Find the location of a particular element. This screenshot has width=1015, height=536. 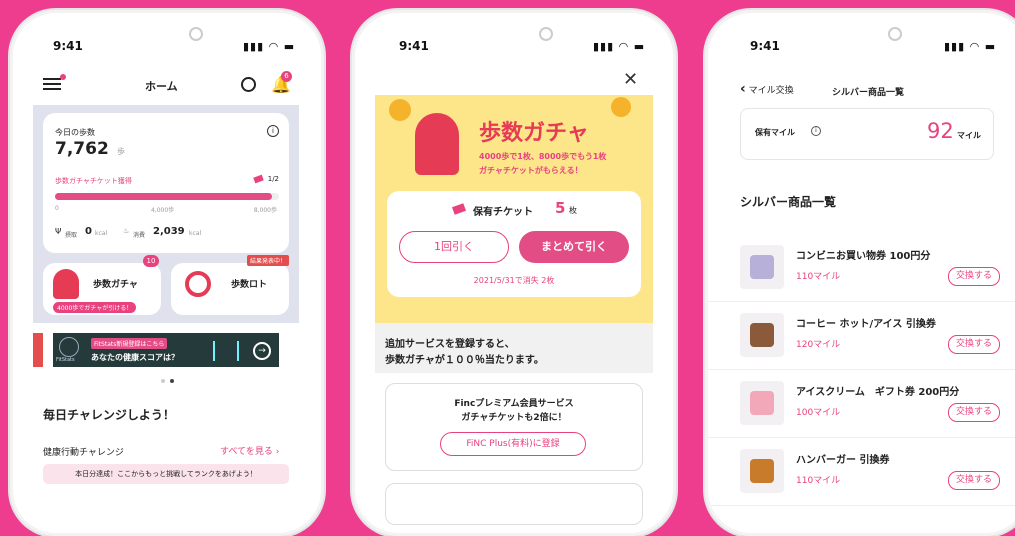

gacha-sub: 4000歩でガチャが引ける！ is located at coordinates (95, 307).